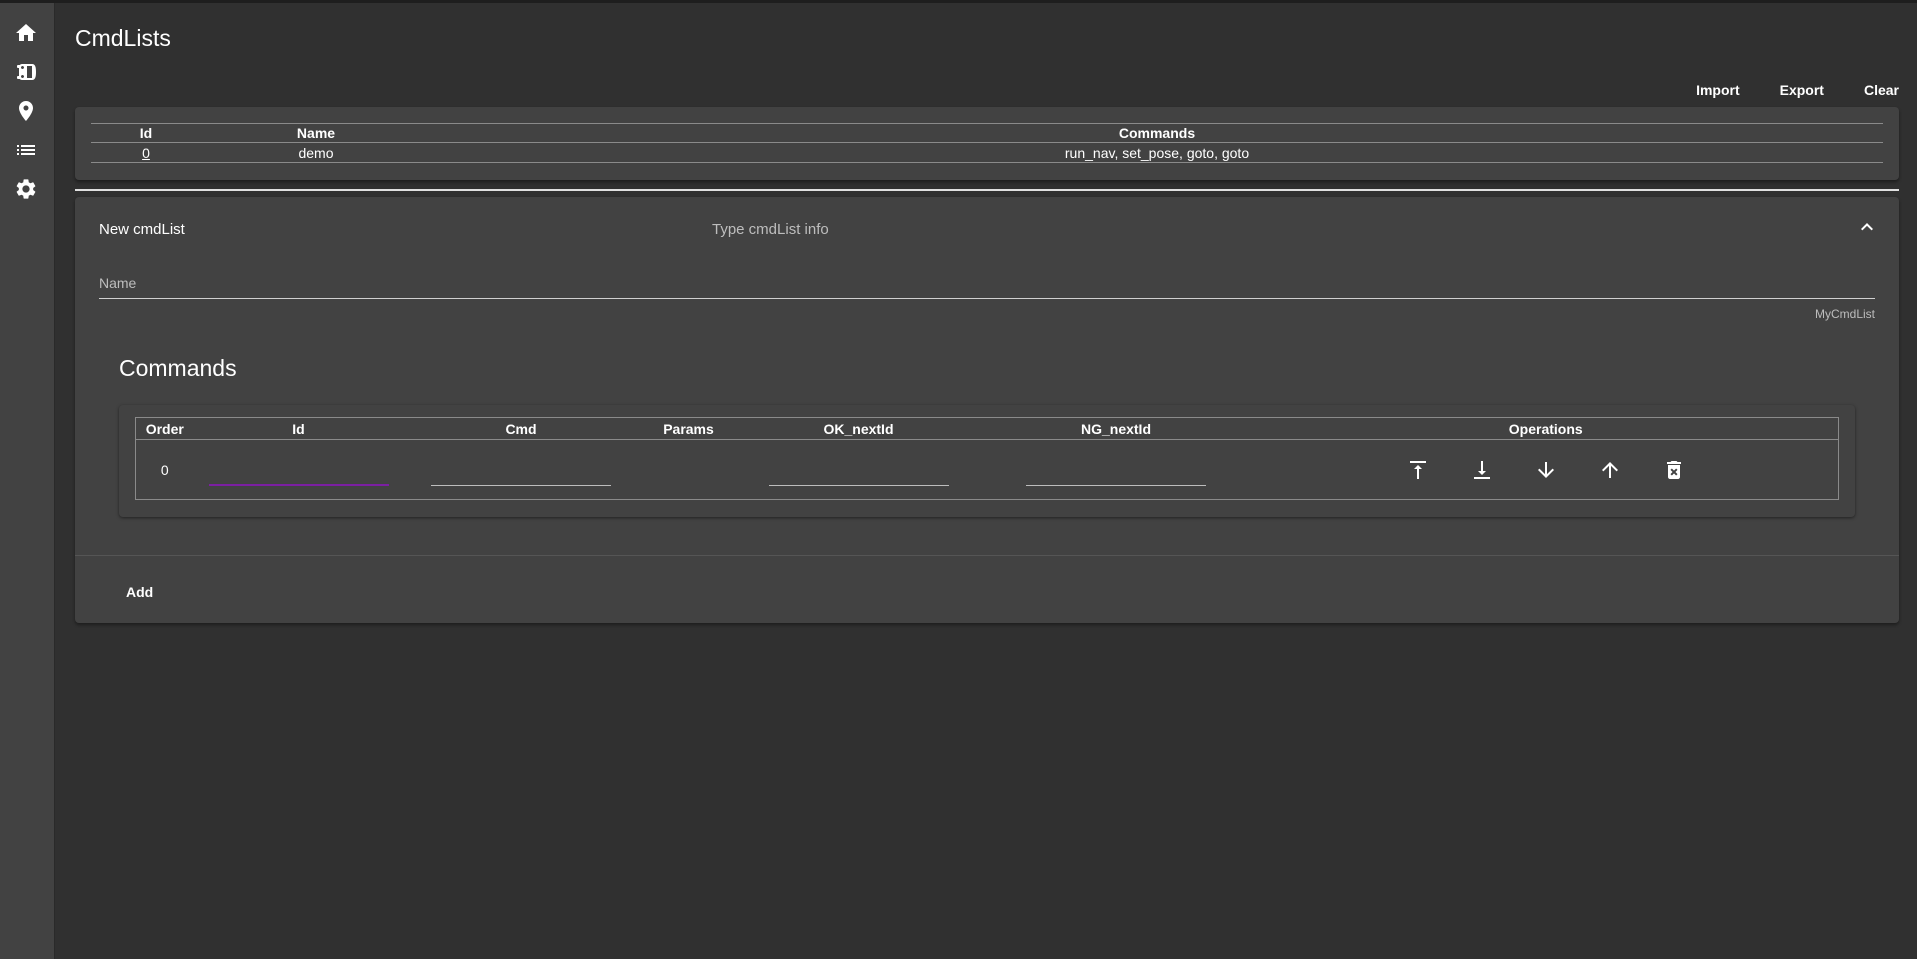  What do you see at coordinates (146, 153) in the screenshot?
I see `cmdlist-id-link: 0` at bounding box center [146, 153].